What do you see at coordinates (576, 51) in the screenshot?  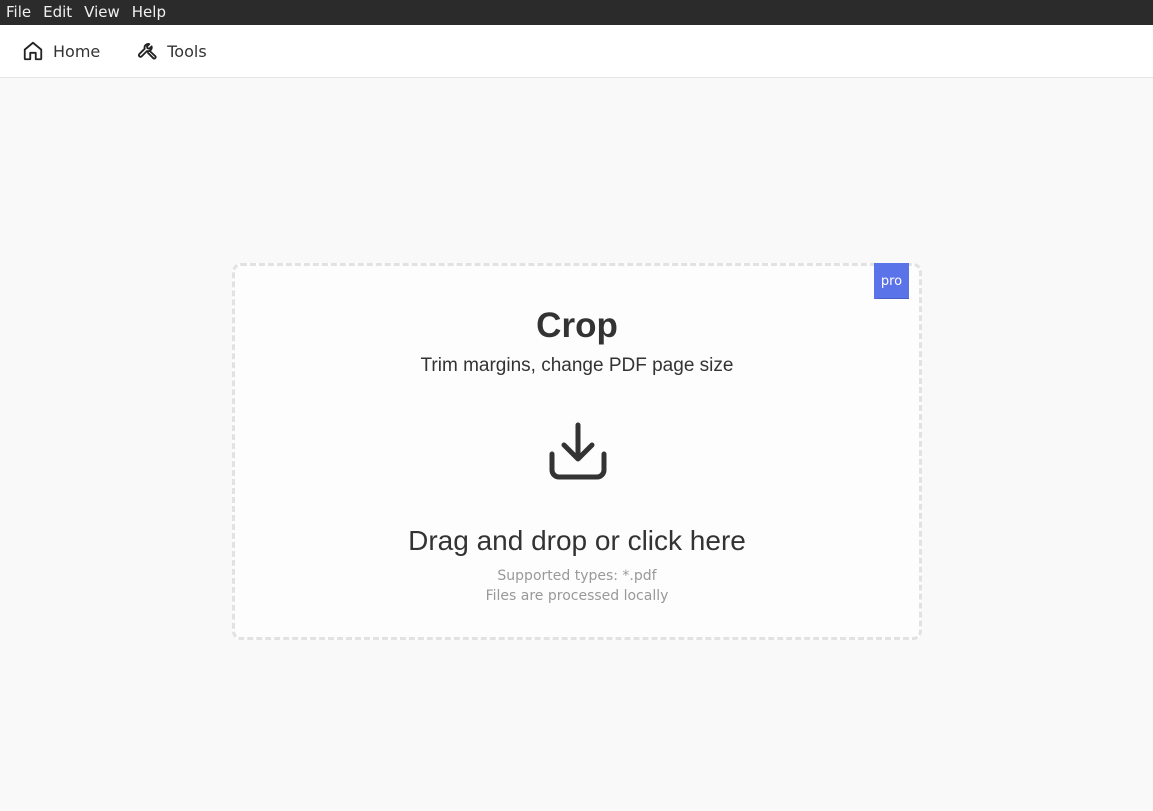 I see `top-navbar: Home Tools` at bounding box center [576, 51].